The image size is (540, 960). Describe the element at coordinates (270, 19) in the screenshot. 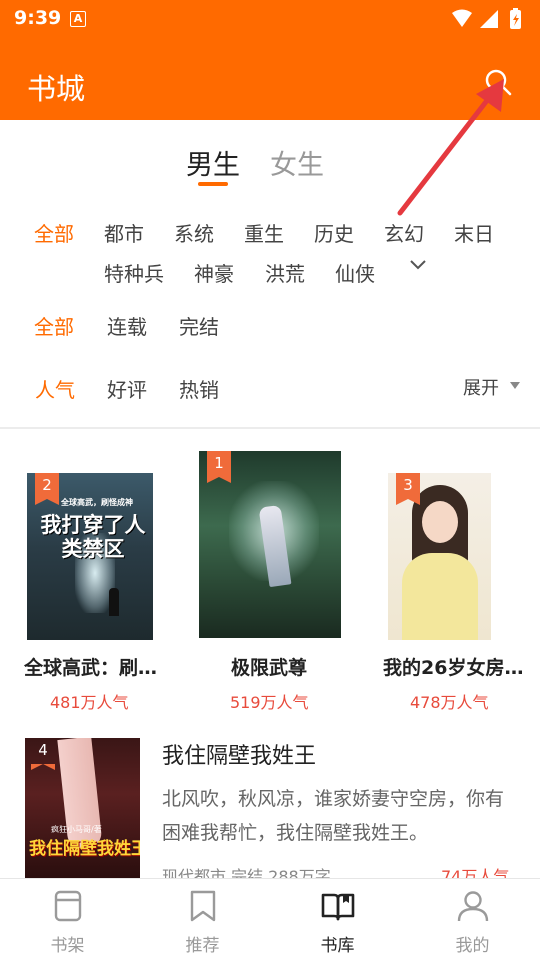

I see `status-bar: 9:39 A` at that location.